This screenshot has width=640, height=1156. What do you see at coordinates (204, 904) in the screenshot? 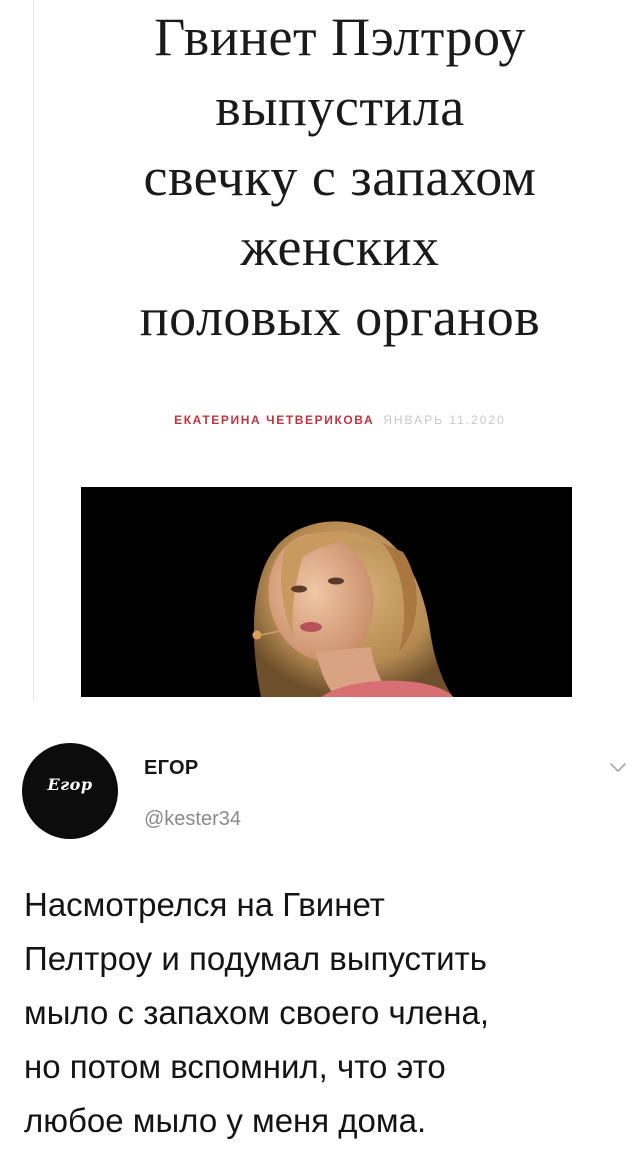
I see `tweet-text-line: Насмотрелся на Гвинет` at bounding box center [204, 904].